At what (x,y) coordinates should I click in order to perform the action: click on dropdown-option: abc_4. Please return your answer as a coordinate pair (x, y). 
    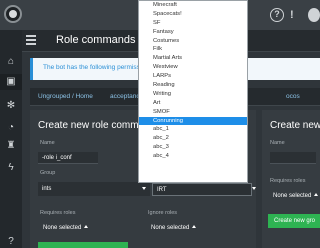
    Looking at the image, I should click on (193, 156).